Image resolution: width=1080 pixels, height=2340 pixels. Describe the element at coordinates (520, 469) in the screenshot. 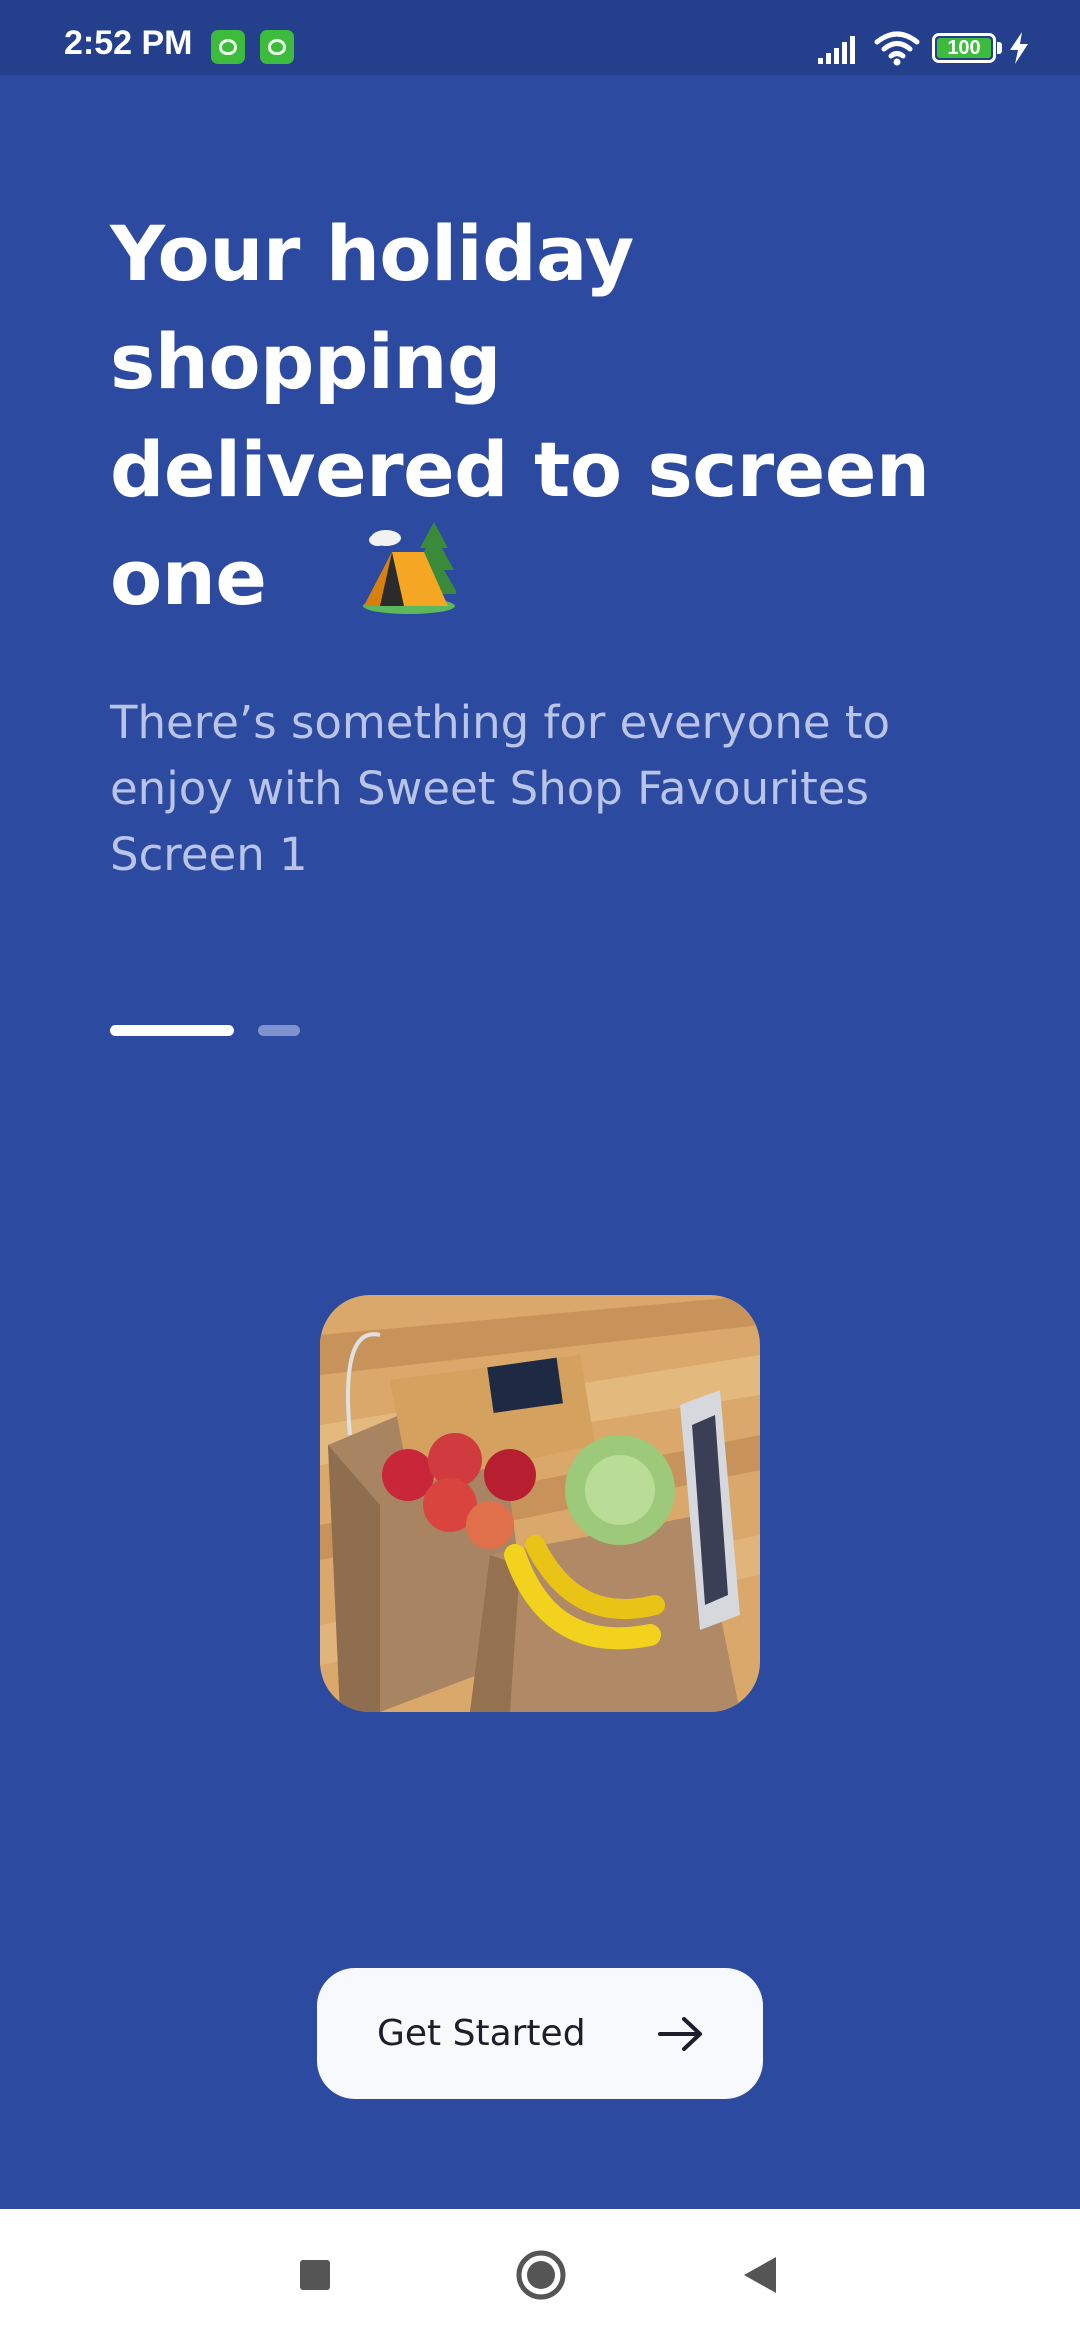

I see `headline-line: delivered to screen` at that location.